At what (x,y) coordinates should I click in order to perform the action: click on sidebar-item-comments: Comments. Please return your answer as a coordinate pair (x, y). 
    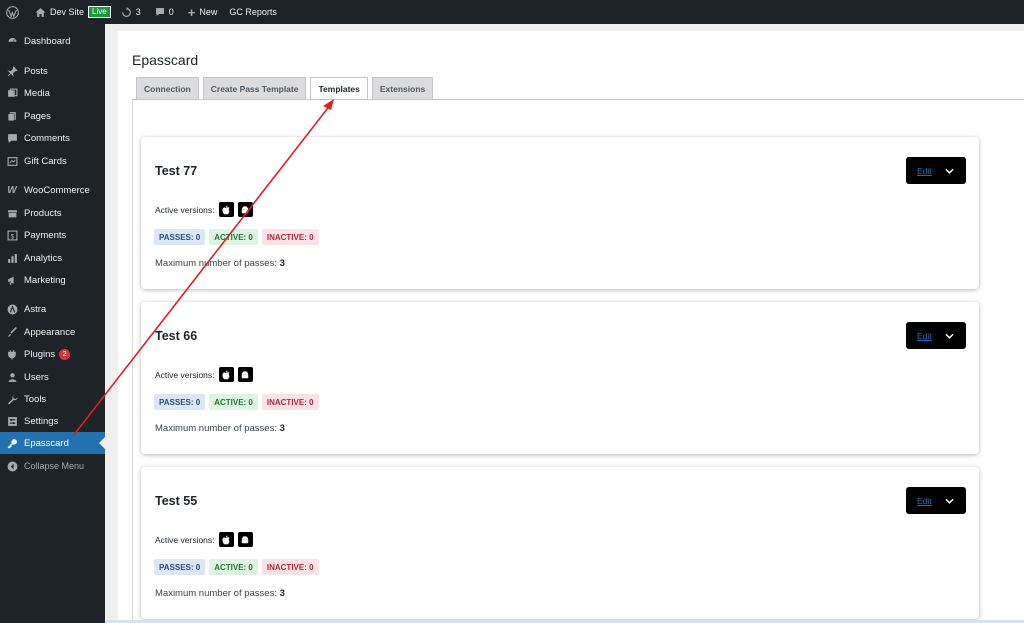
    Looking at the image, I should click on (52, 138).